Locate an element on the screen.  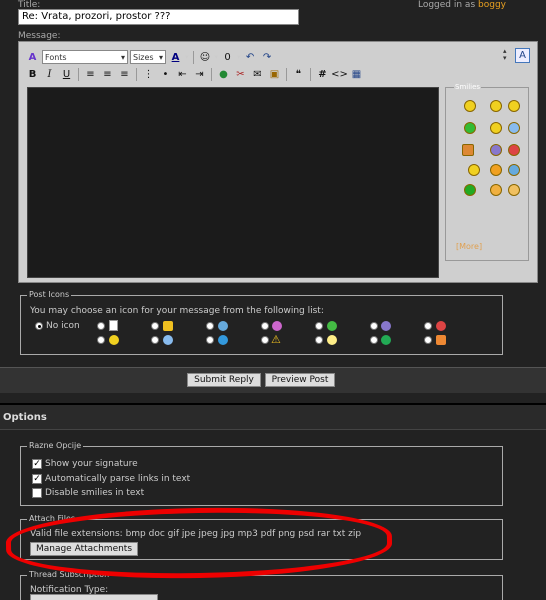
redo-icon: ↷ is located at coordinates (267, 57).